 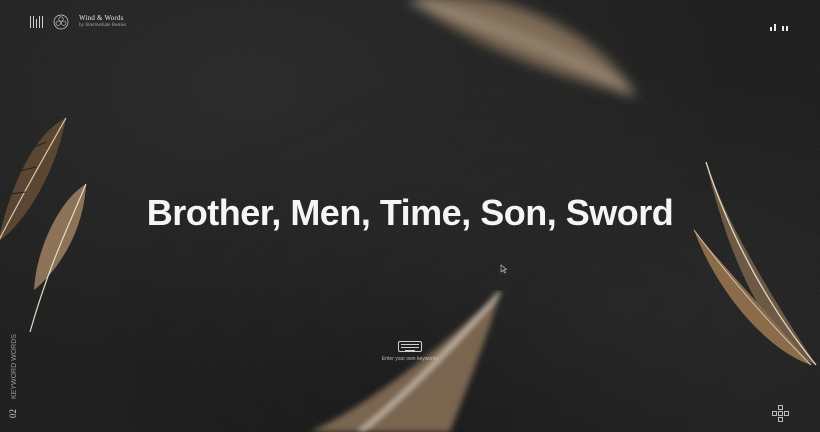 What do you see at coordinates (36, 22) in the screenshot?
I see `sound-bars-icon` at bounding box center [36, 22].